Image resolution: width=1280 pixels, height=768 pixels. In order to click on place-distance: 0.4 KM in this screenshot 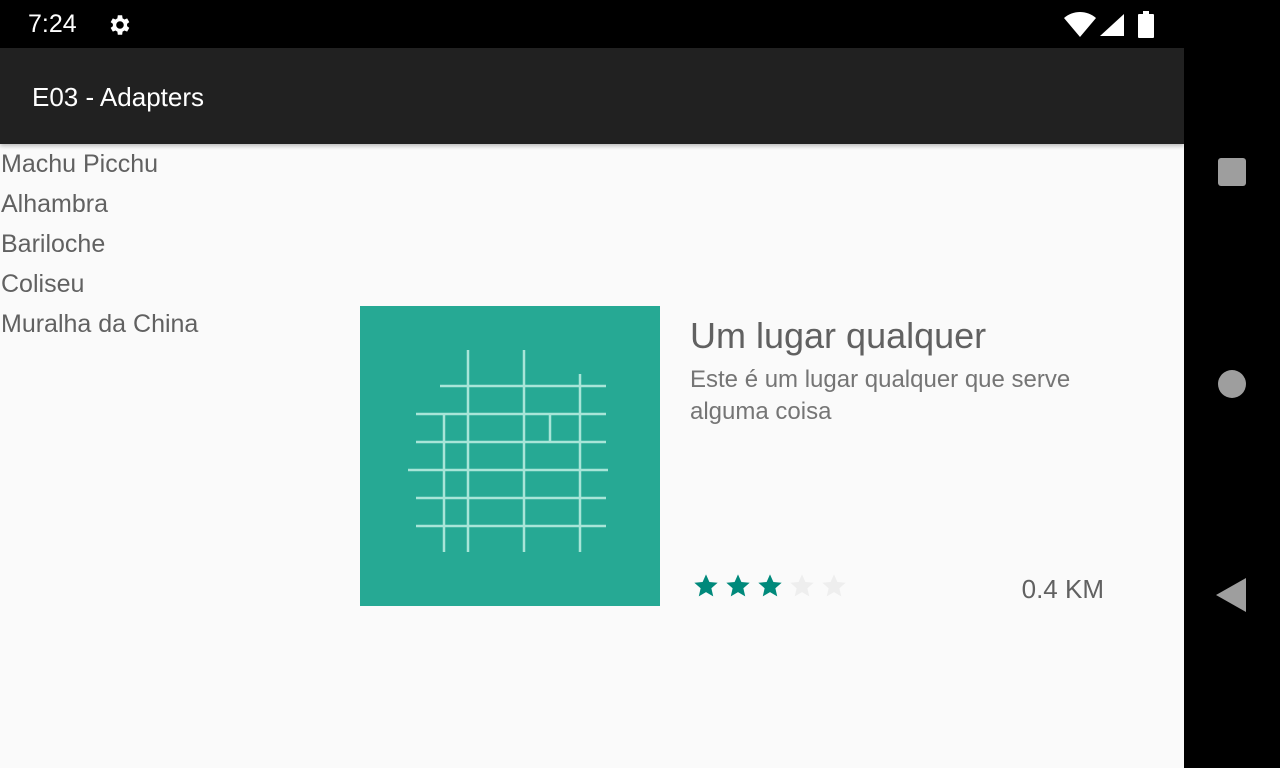, I will do `click(1062, 589)`.